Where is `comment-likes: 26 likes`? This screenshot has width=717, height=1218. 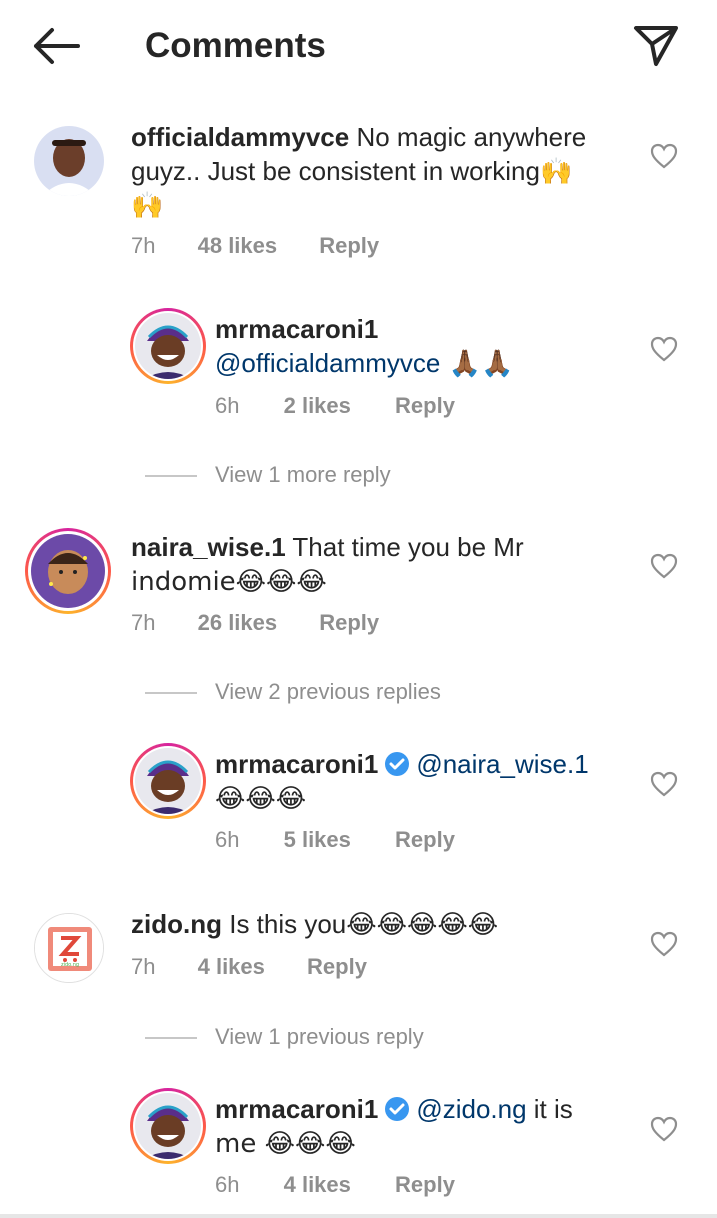
comment-likes: 26 likes is located at coordinates (238, 623).